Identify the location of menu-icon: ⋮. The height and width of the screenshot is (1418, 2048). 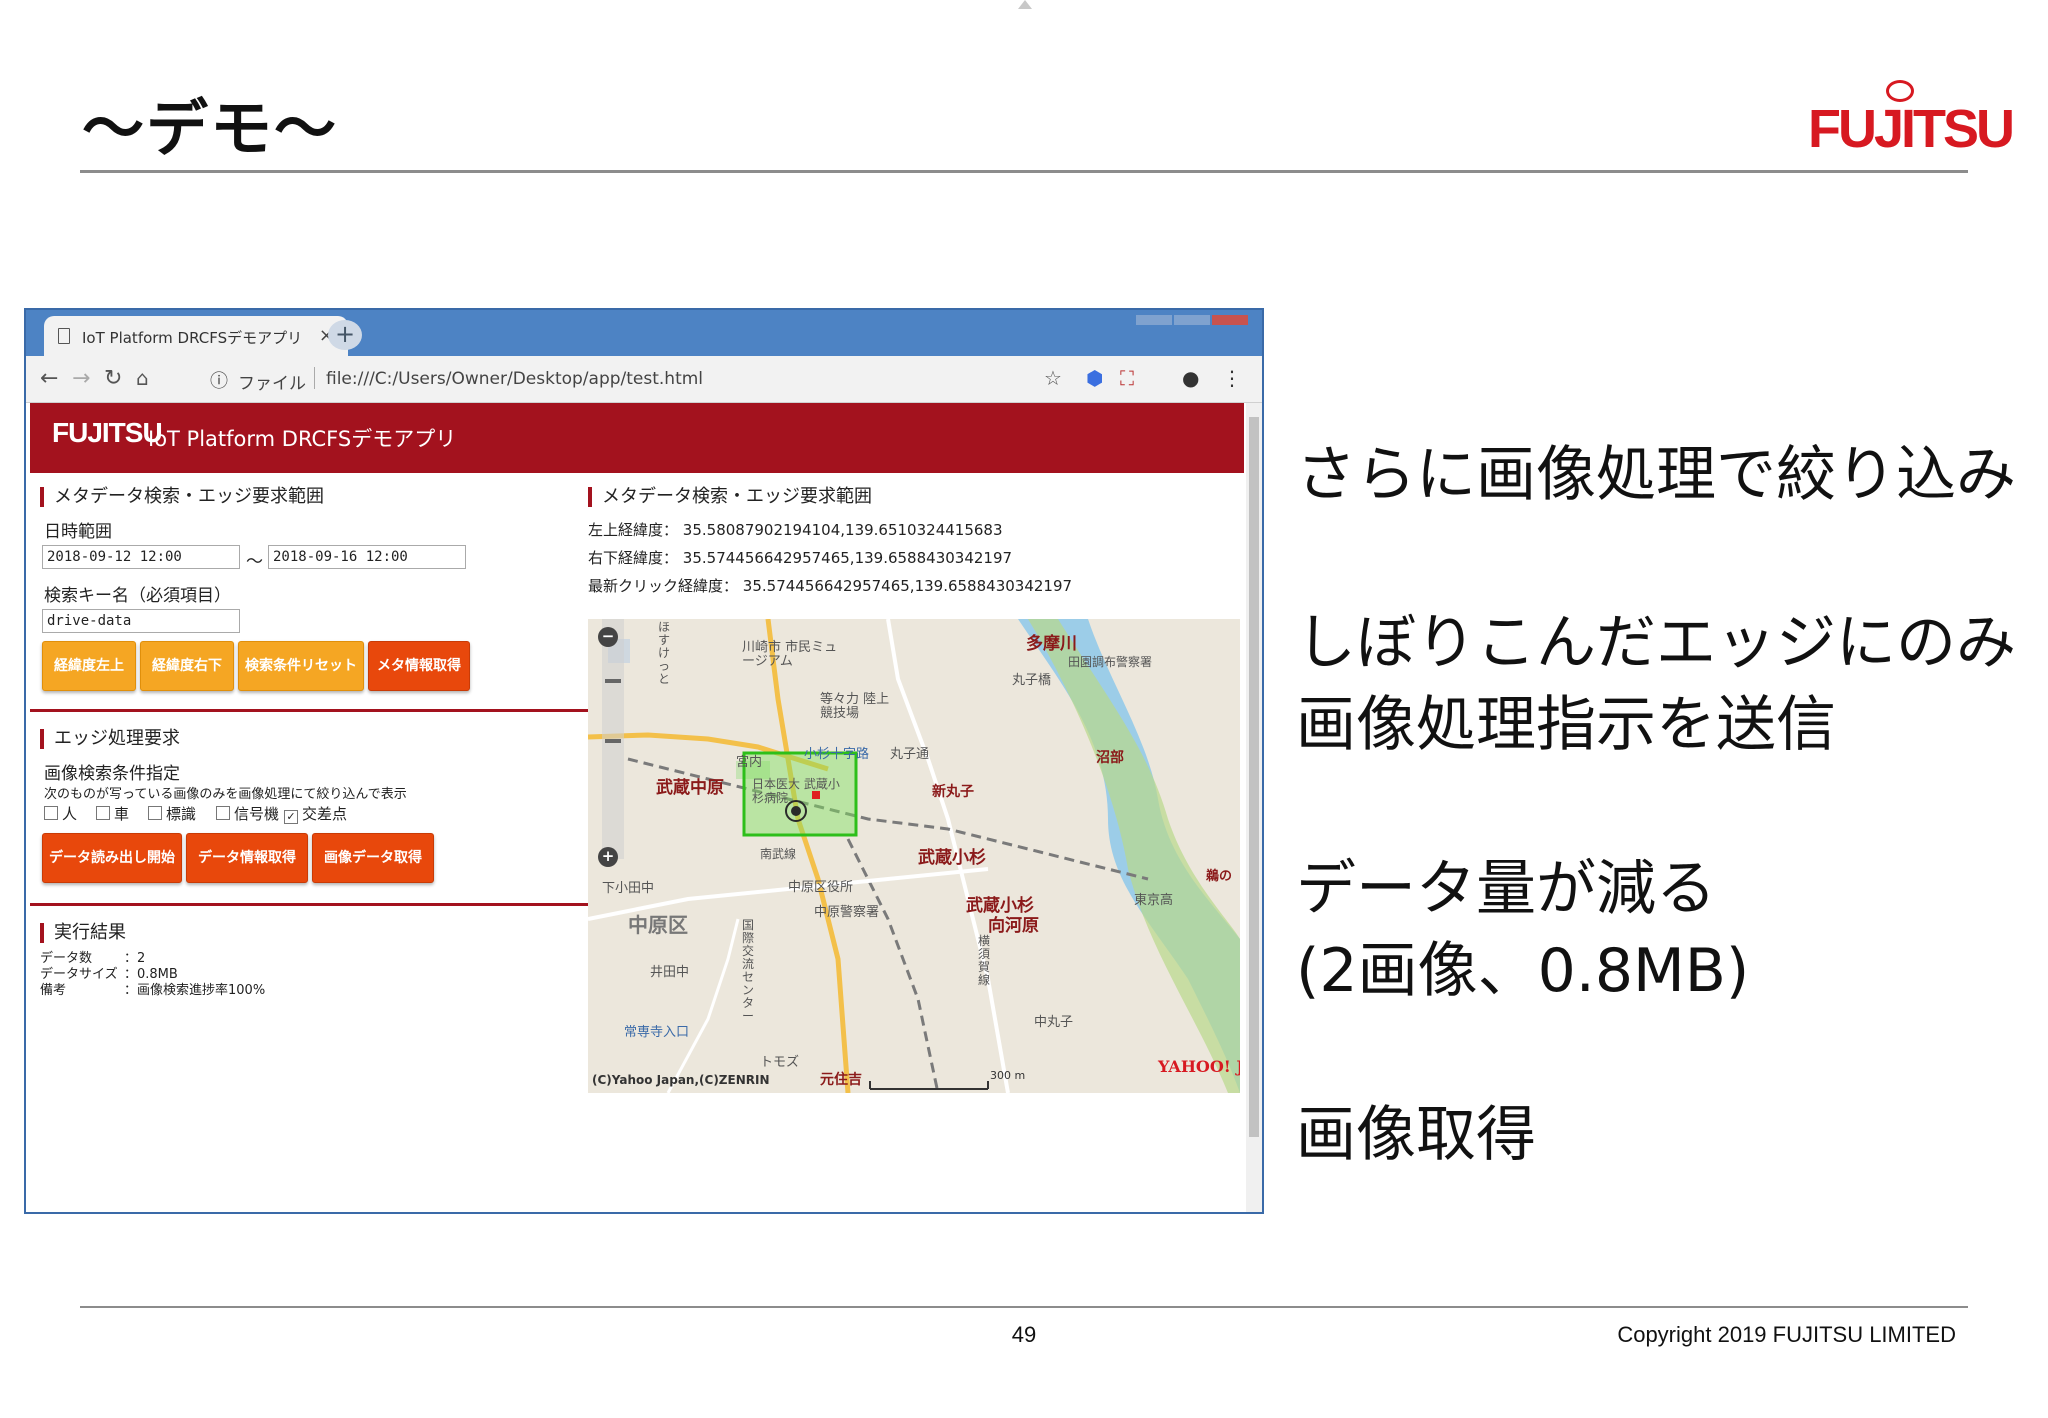
(1232, 378).